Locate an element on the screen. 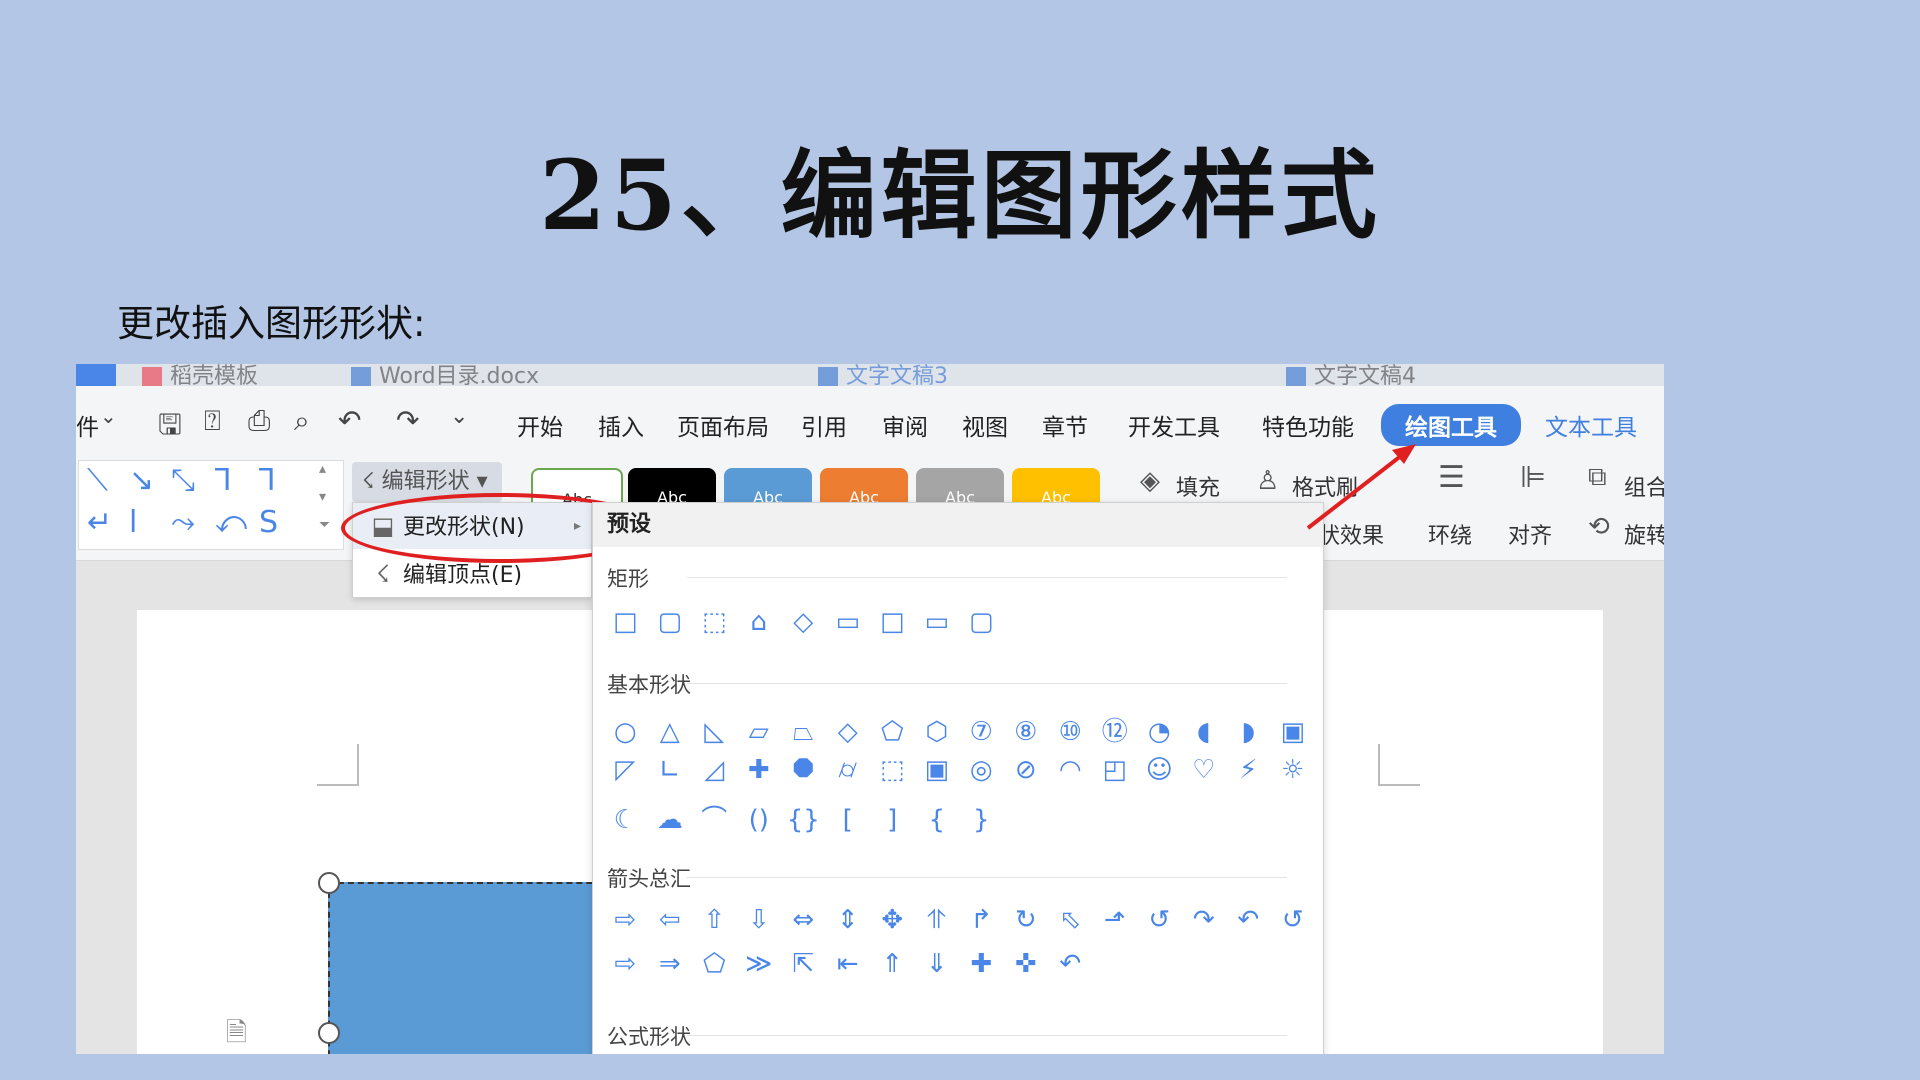 Image resolution: width=1920 pixels, height=1080 pixels. slide-subtitle: 更改插入图形形状: is located at coordinates (271, 323).